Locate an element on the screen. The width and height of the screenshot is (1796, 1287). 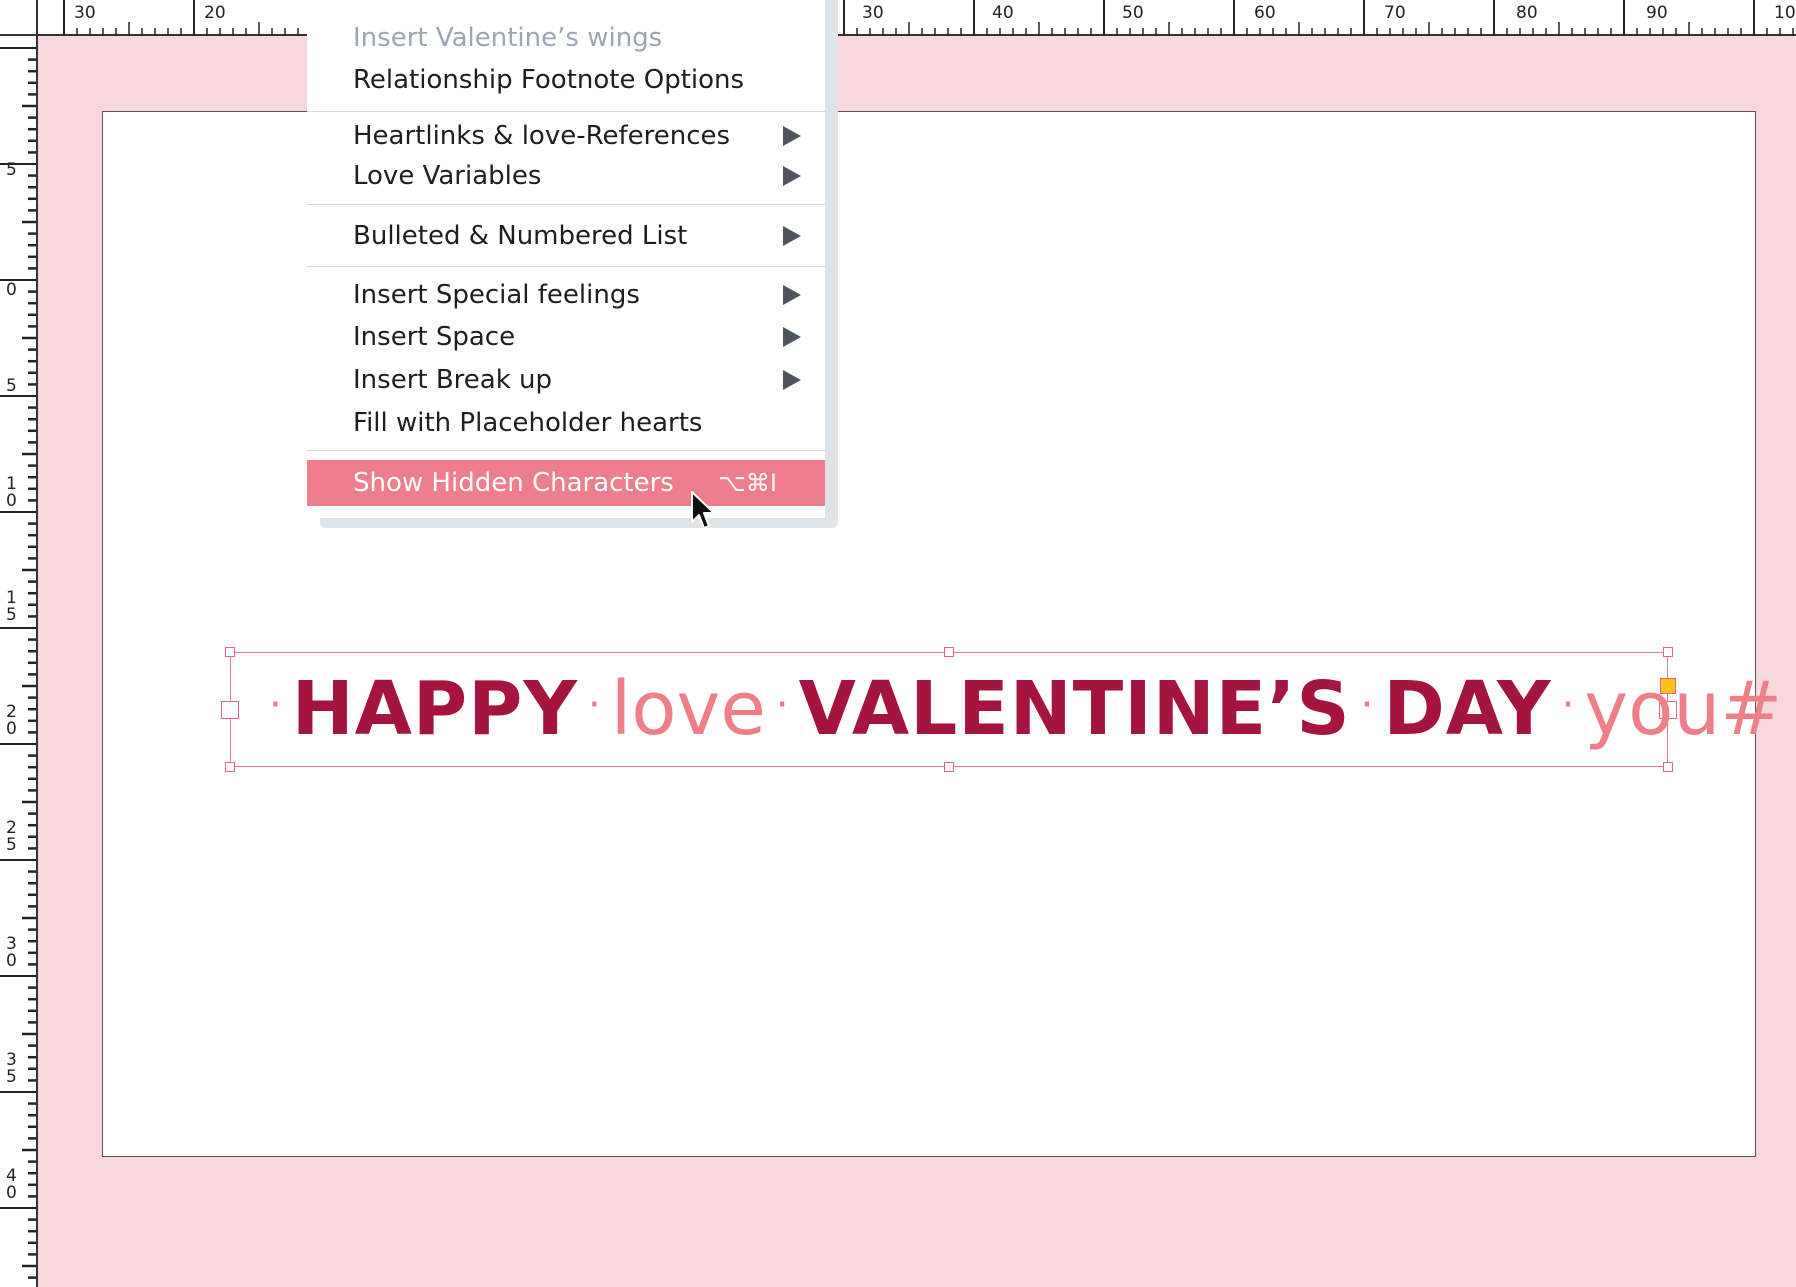
menu-item-label: Bulleted & Numbered List is located at coordinates (520, 236).